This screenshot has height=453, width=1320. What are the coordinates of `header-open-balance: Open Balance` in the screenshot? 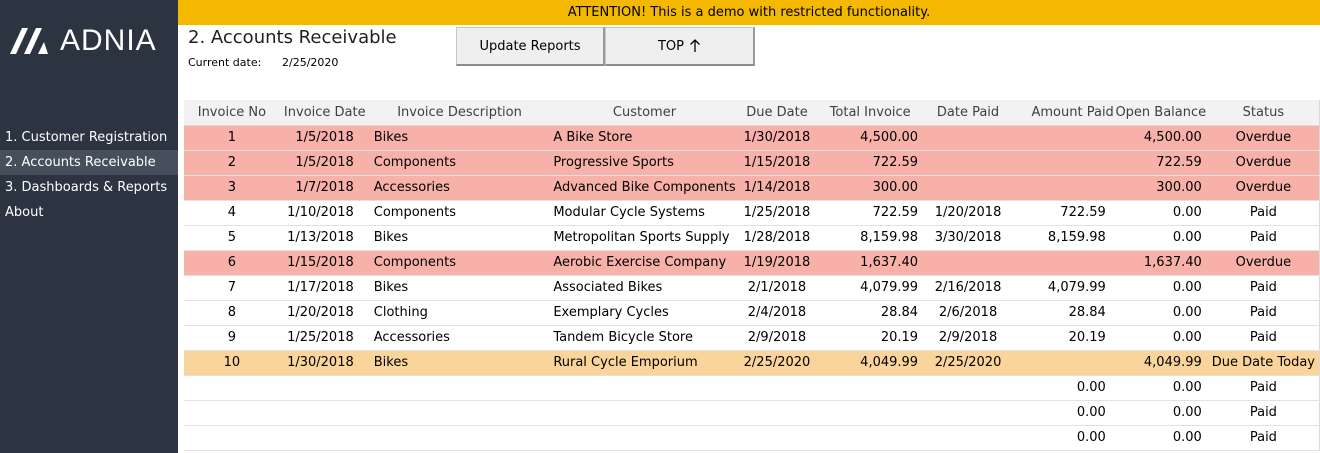 It's located at (1160, 113).